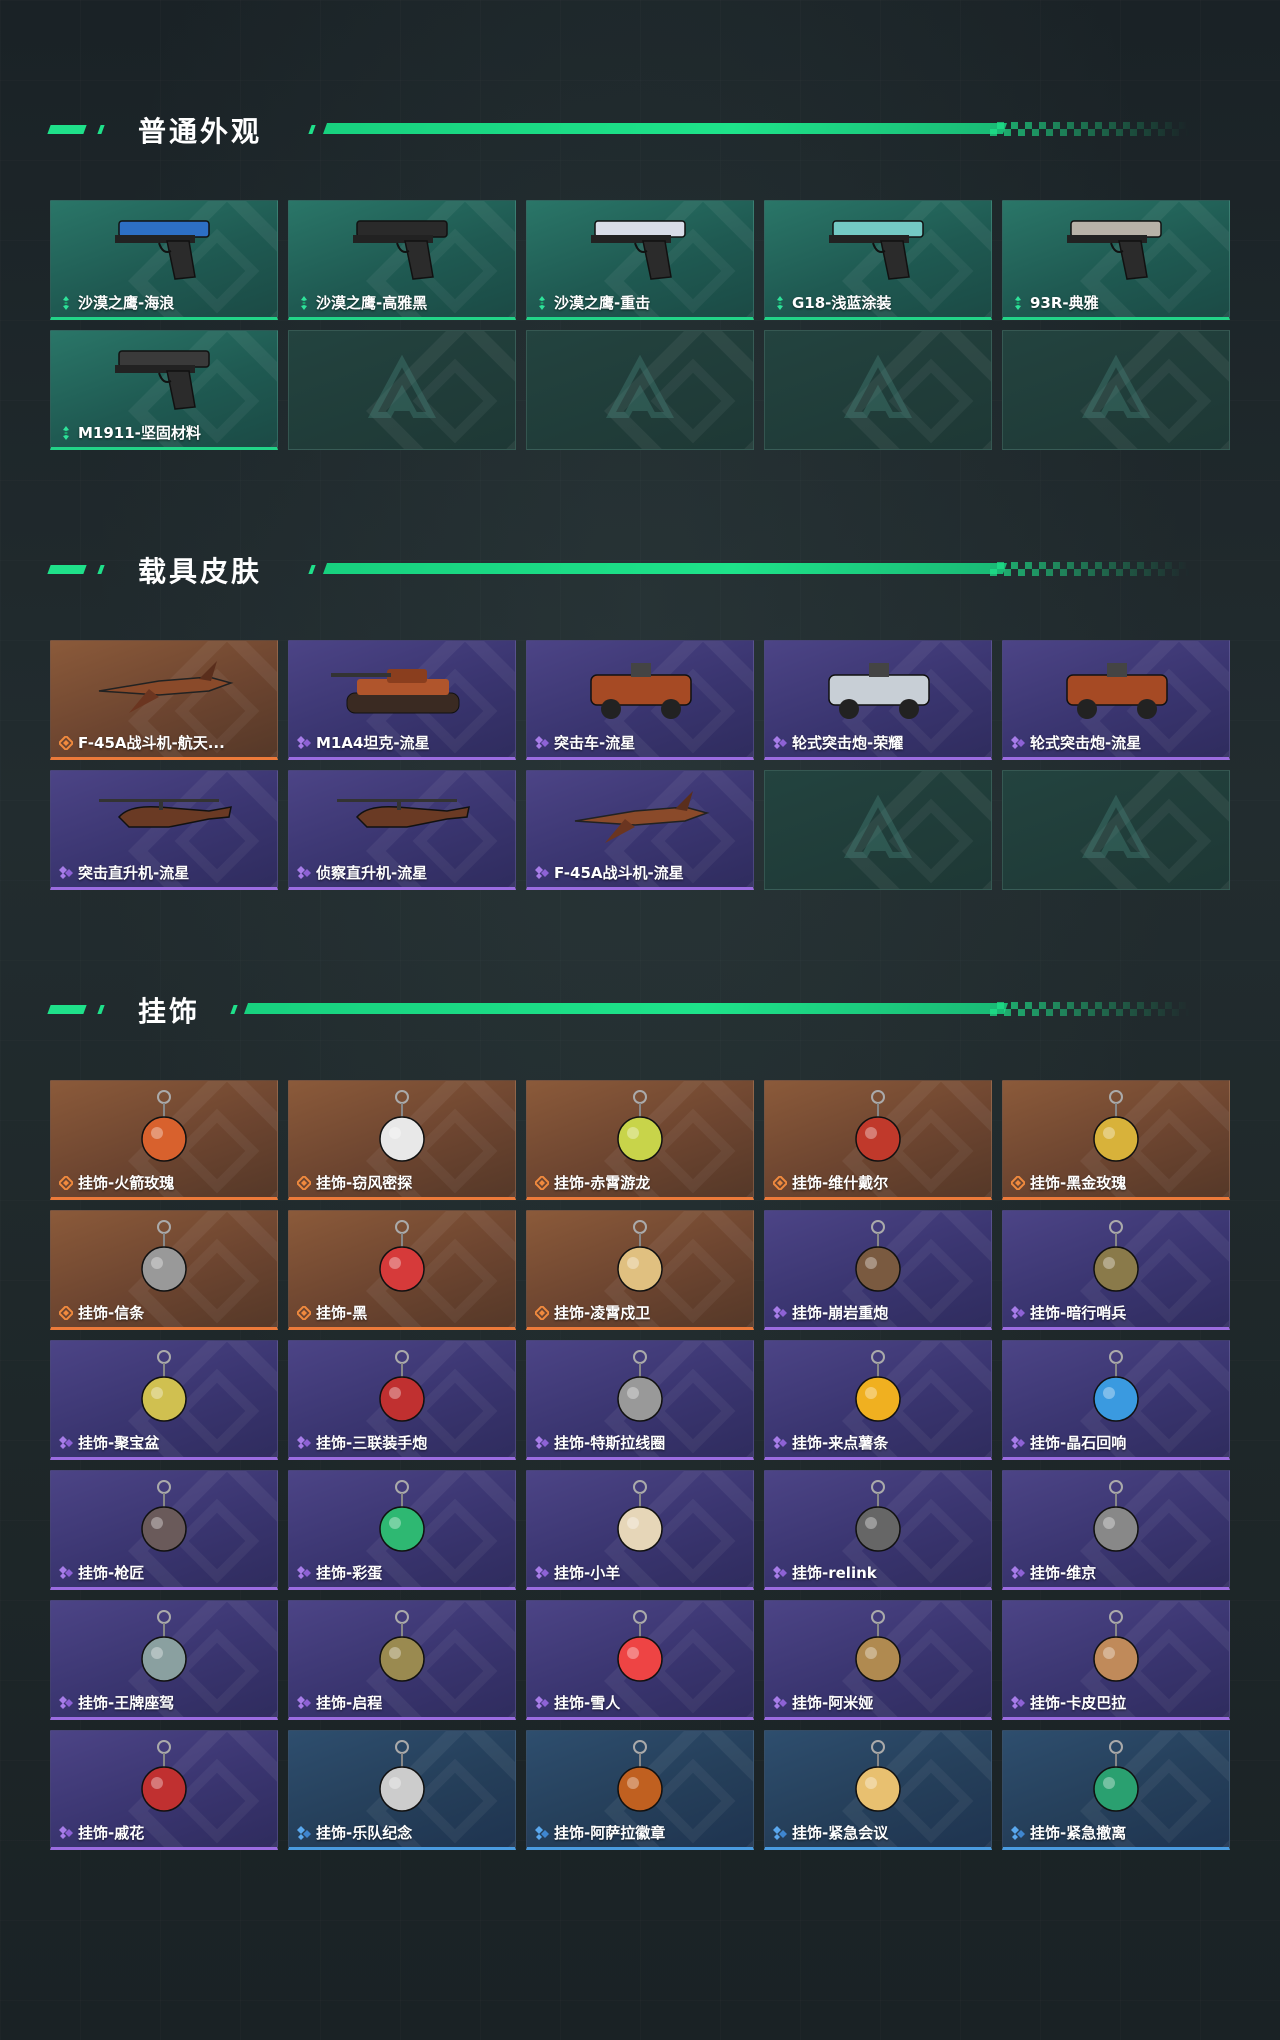 This screenshot has width=1280, height=2040. I want to click on item-card: 挂饰-阿萨拉徽章, so click(640, 1790).